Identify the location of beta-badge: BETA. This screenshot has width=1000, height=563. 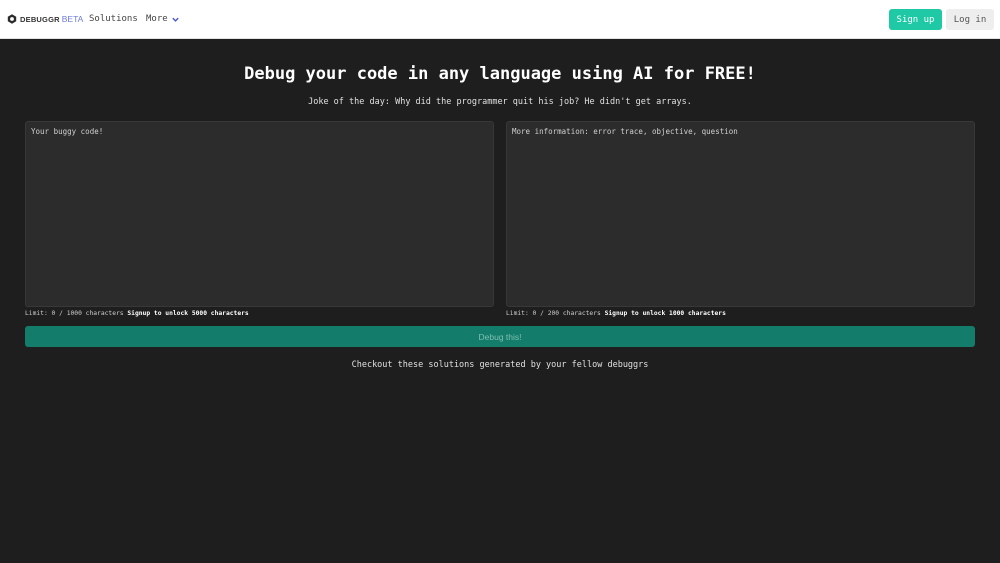
(72, 19).